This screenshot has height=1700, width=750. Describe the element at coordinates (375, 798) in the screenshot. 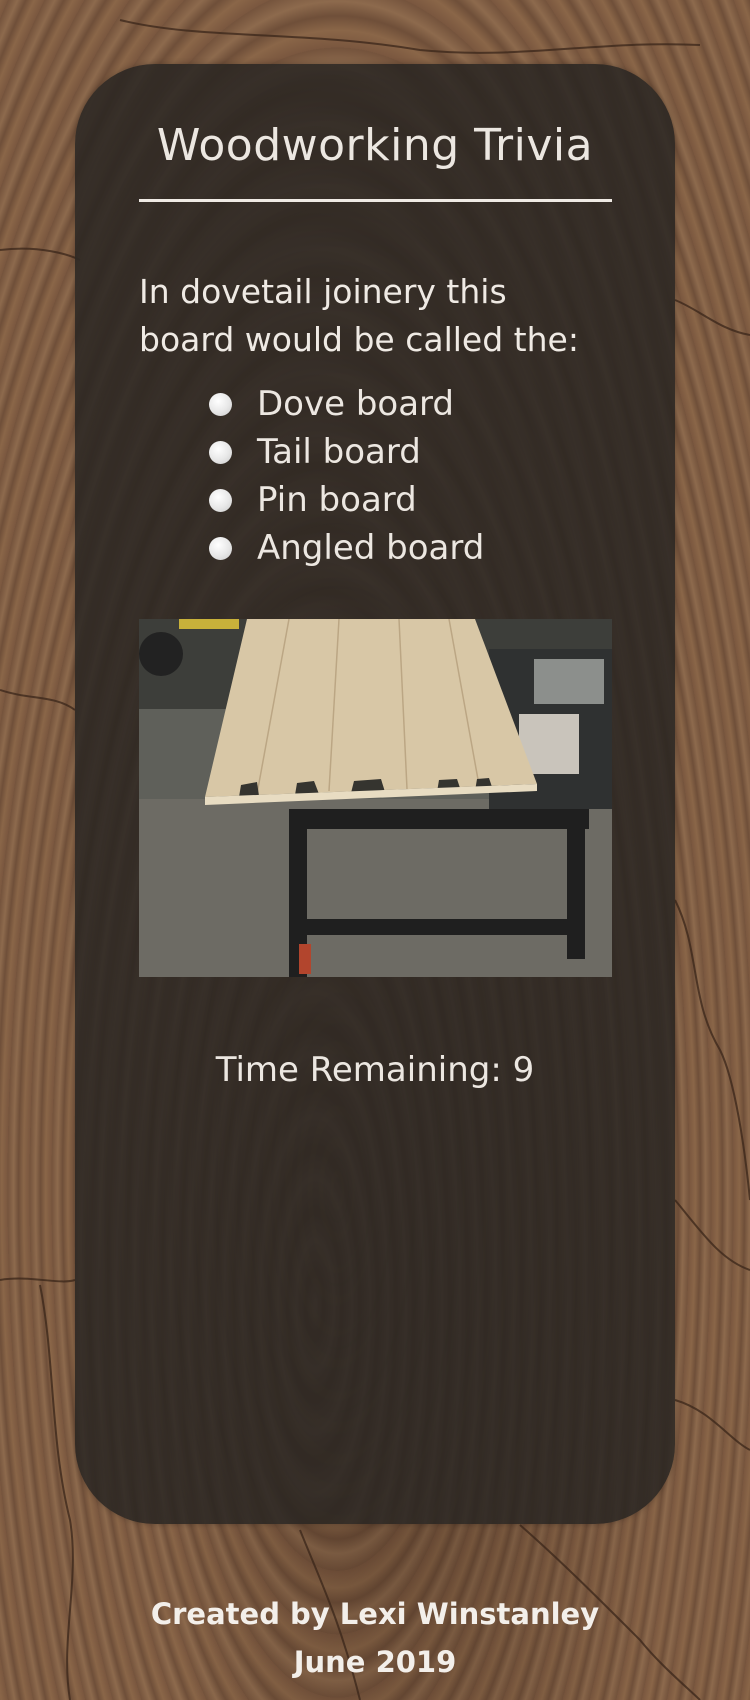

I see `question-photo` at that location.